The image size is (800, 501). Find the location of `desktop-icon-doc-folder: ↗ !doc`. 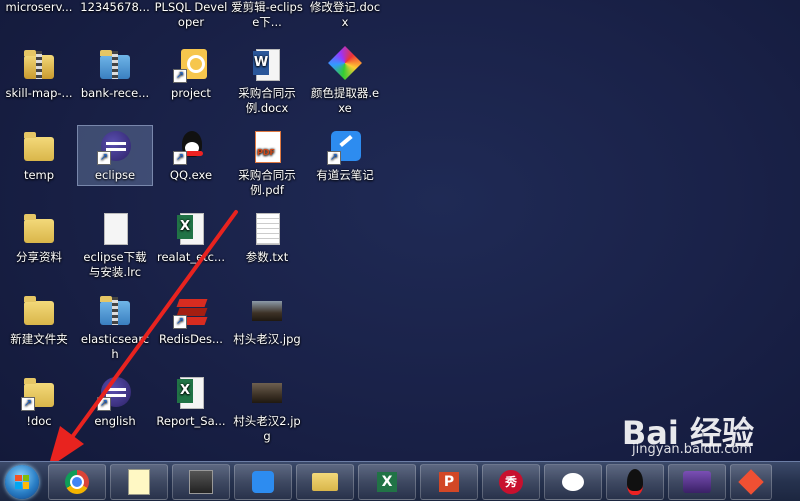

desktop-icon-doc-folder: ↗ !doc is located at coordinates (39, 401).